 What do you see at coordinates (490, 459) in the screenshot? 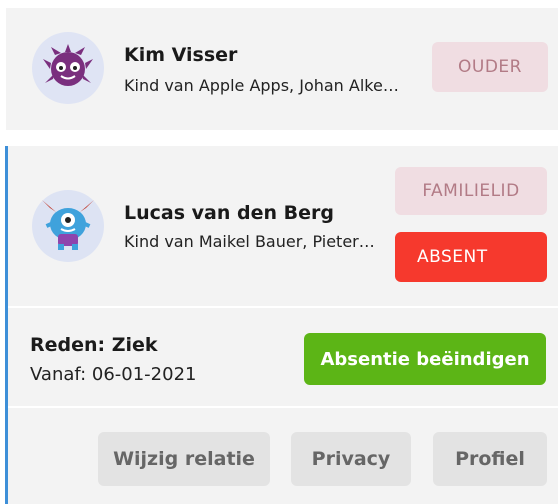
I see `profile-button: Profiel` at bounding box center [490, 459].